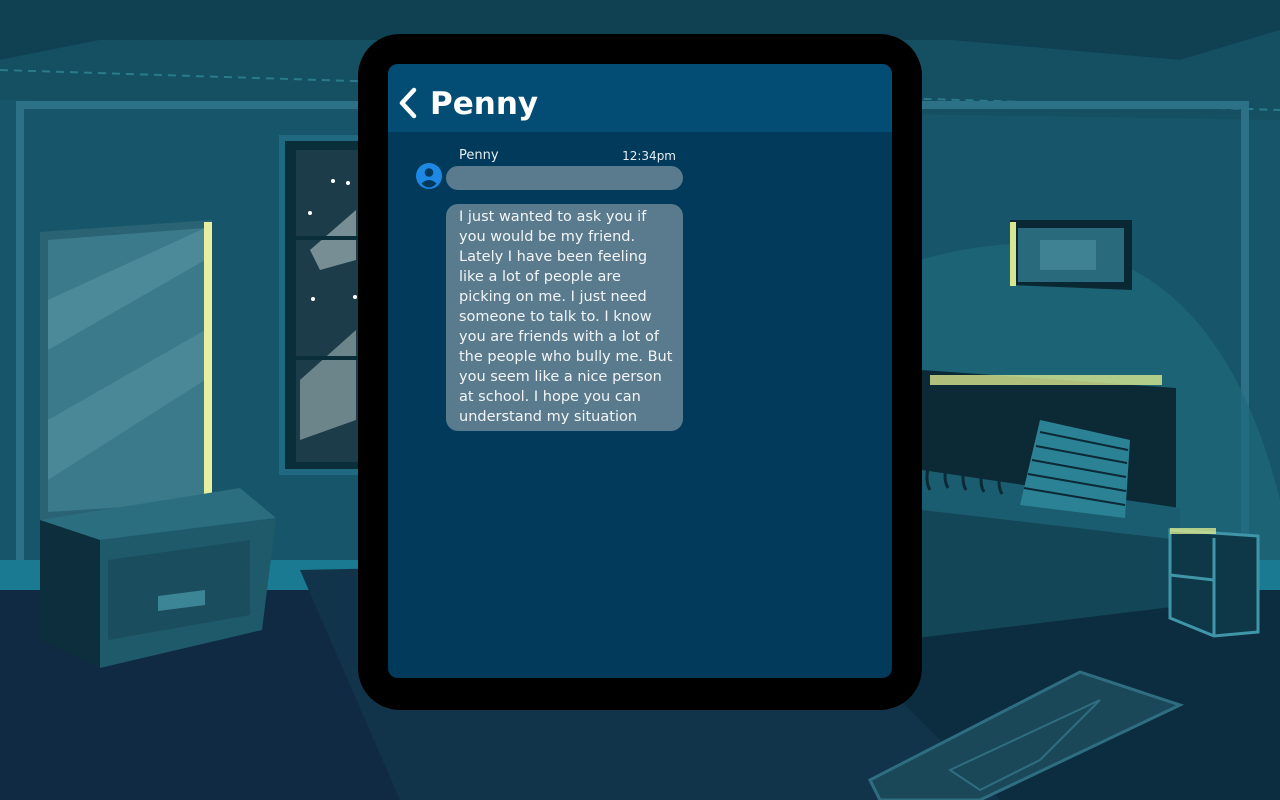  What do you see at coordinates (429, 176) in the screenshot?
I see `user-circle-icon` at bounding box center [429, 176].